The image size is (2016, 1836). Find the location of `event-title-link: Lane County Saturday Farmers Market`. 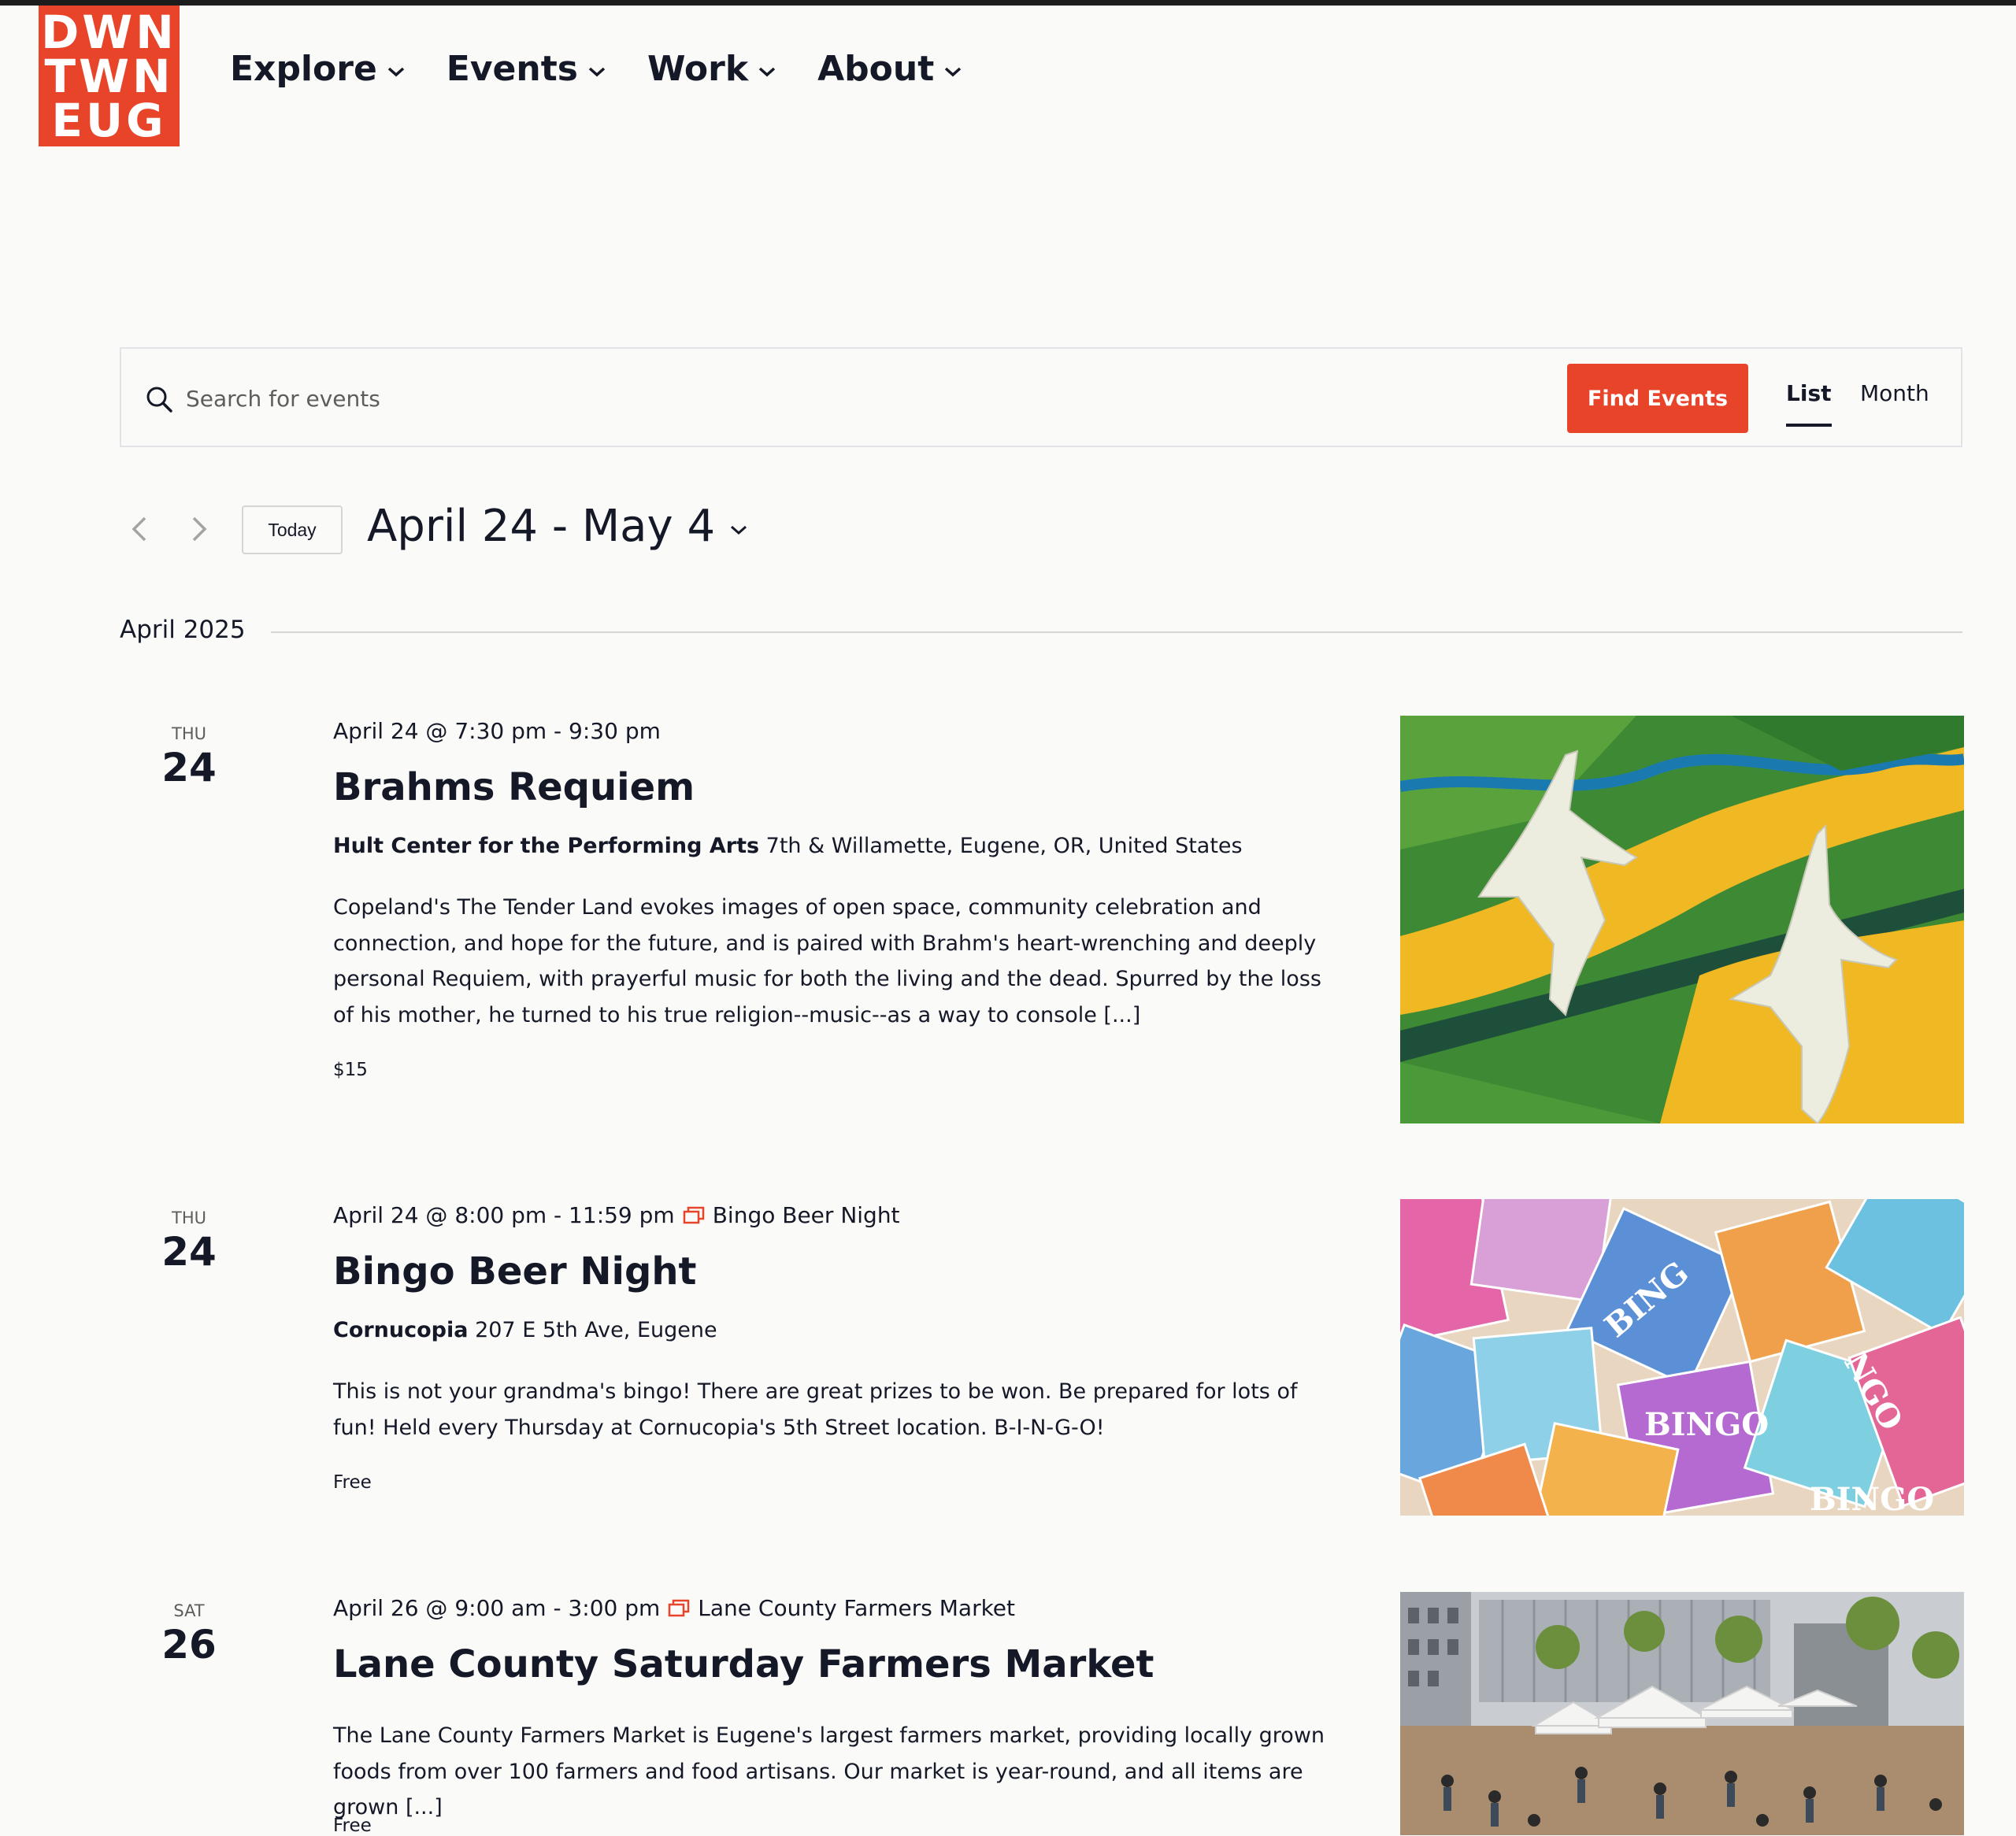

event-title-link: Lane County Saturday Farmers Market is located at coordinates (743, 1664).